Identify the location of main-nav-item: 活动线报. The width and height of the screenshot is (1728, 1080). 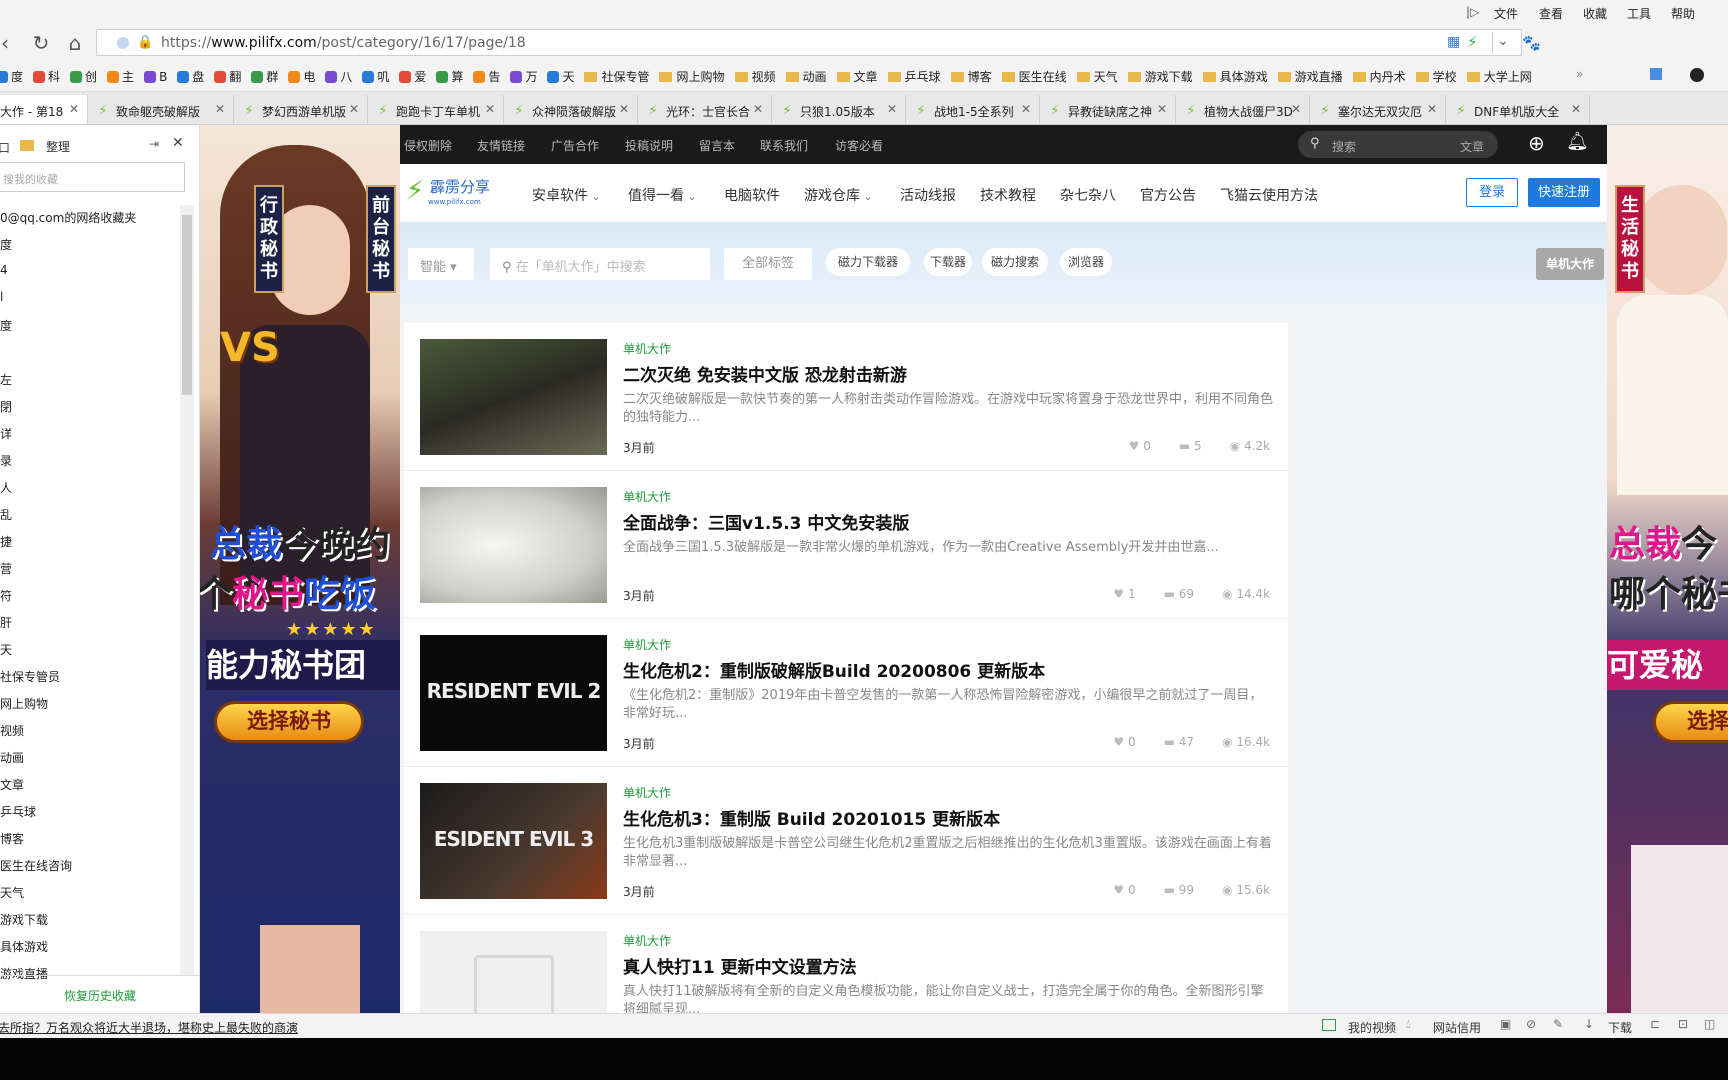
(928, 195).